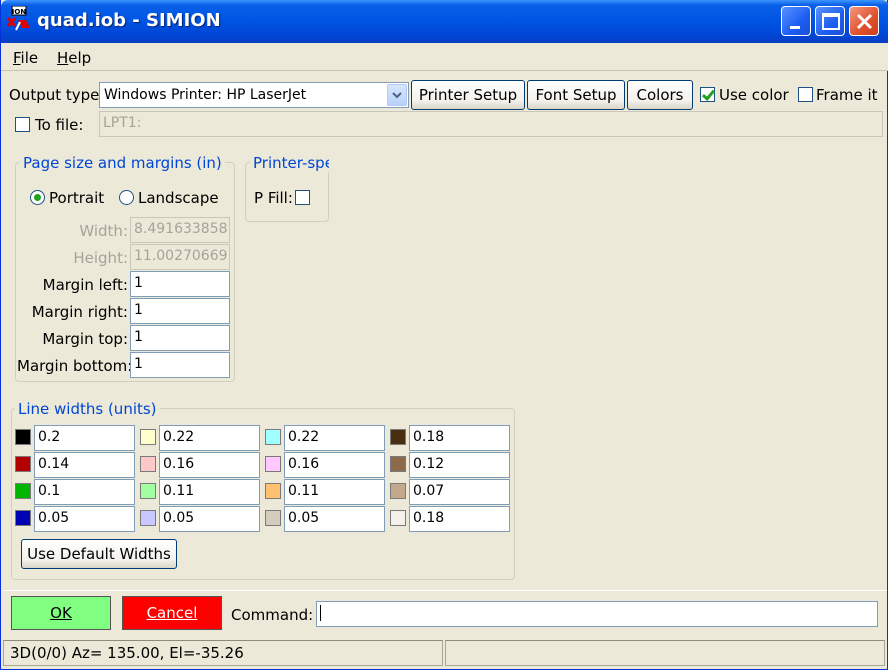 The height and width of the screenshot is (670, 888). What do you see at coordinates (459, 492) in the screenshot?
I see `line-width-field: 0.07` at bounding box center [459, 492].